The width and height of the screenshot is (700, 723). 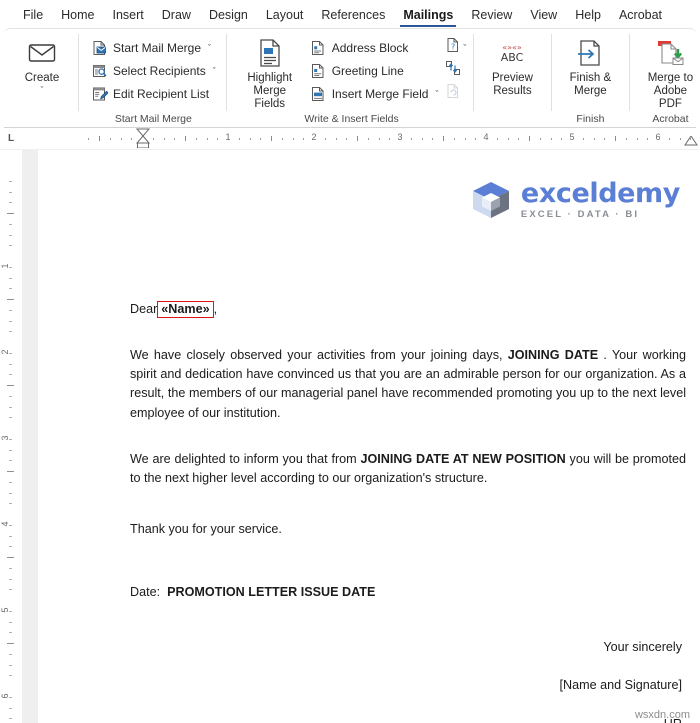 I want to click on tab-file: File, so click(x=33, y=17).